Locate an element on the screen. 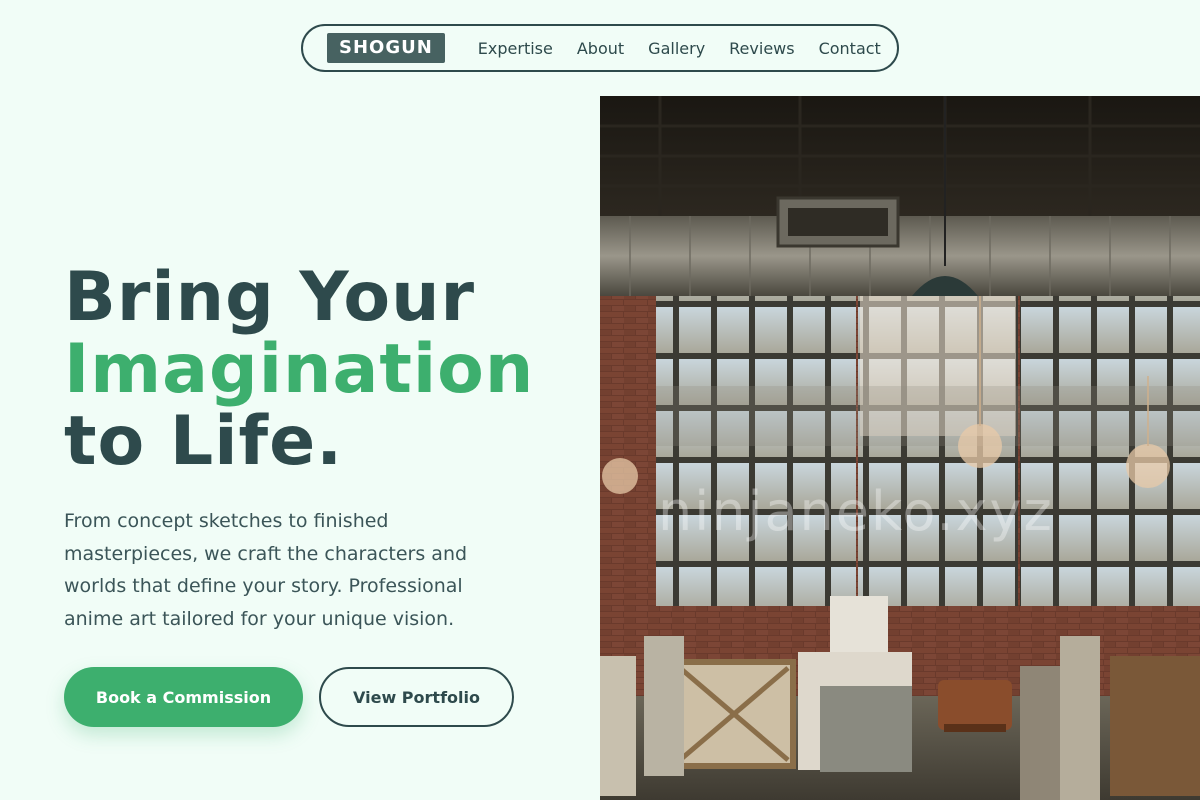 The image size is (1200, 800). headline-line-1: Bring Your is located at coordinates (270, 297).